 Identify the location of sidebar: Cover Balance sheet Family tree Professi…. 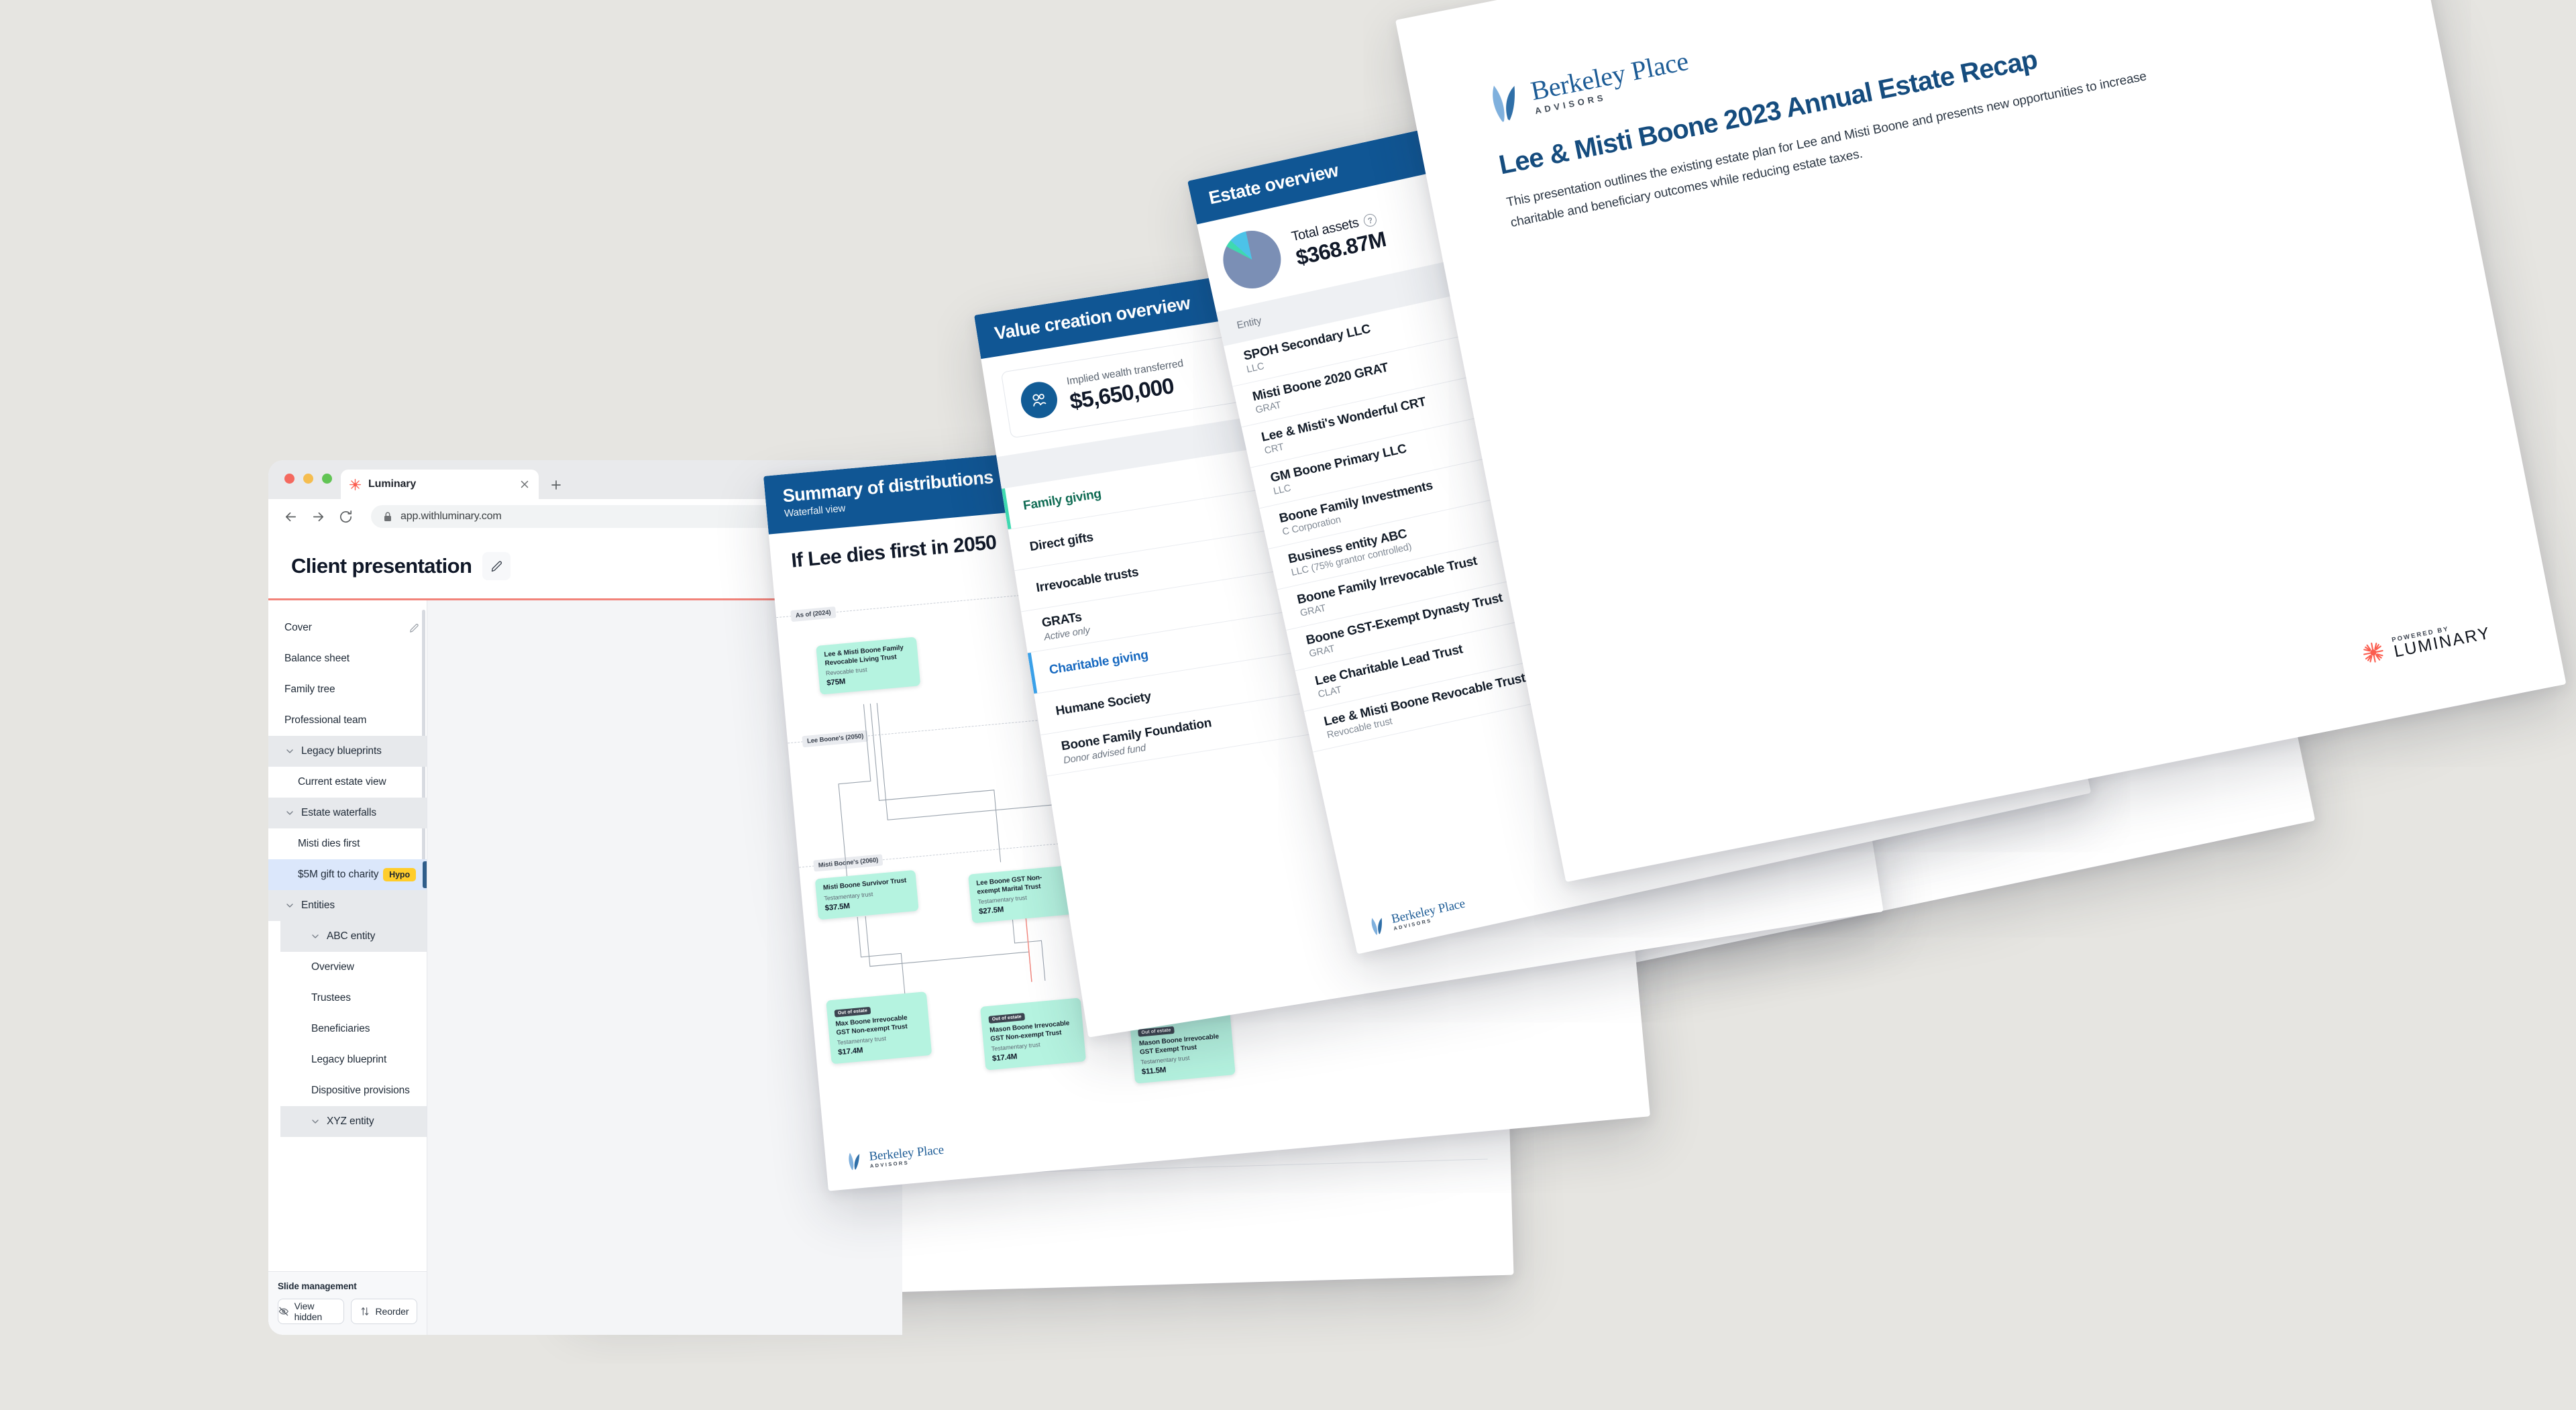
(347, 968).